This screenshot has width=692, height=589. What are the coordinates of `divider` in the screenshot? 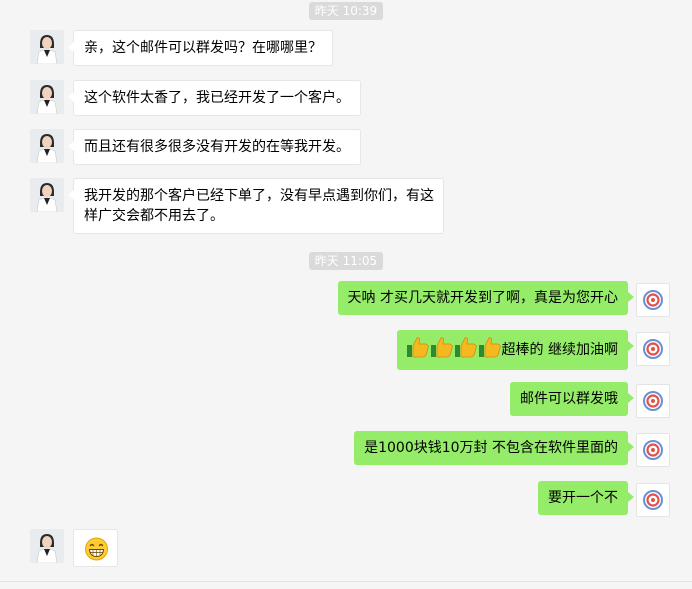 It's located at (346, 581).